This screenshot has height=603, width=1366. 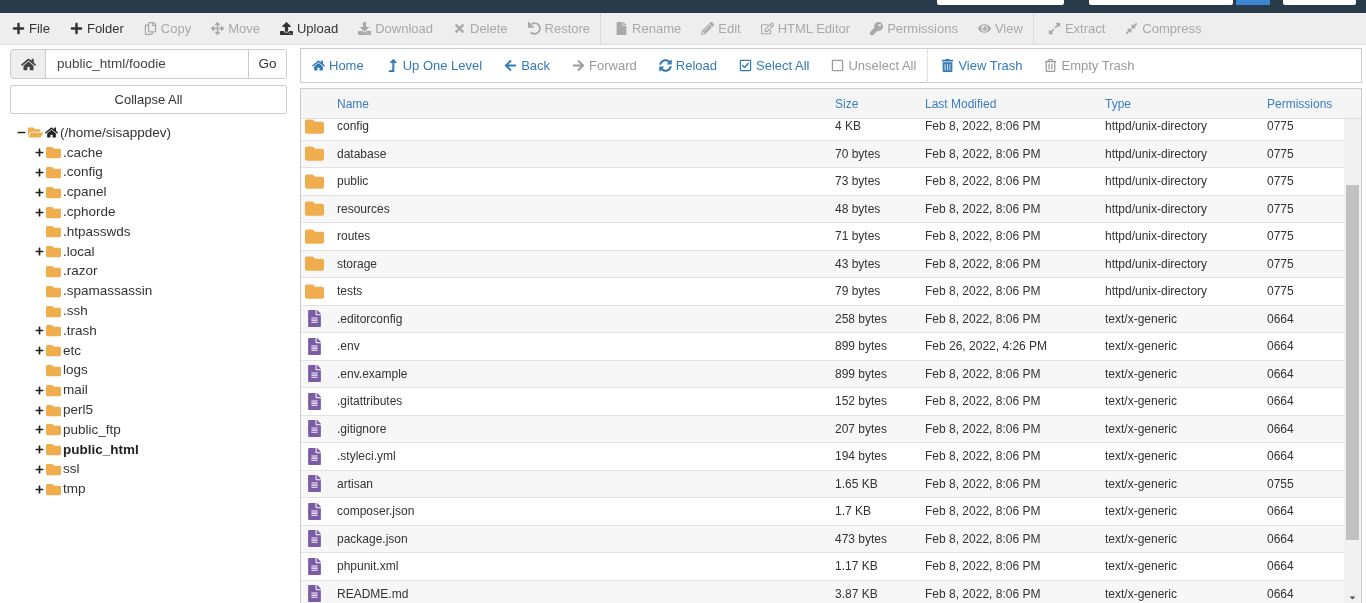 I want to click on folder-icon, so click(x=314, y=181).